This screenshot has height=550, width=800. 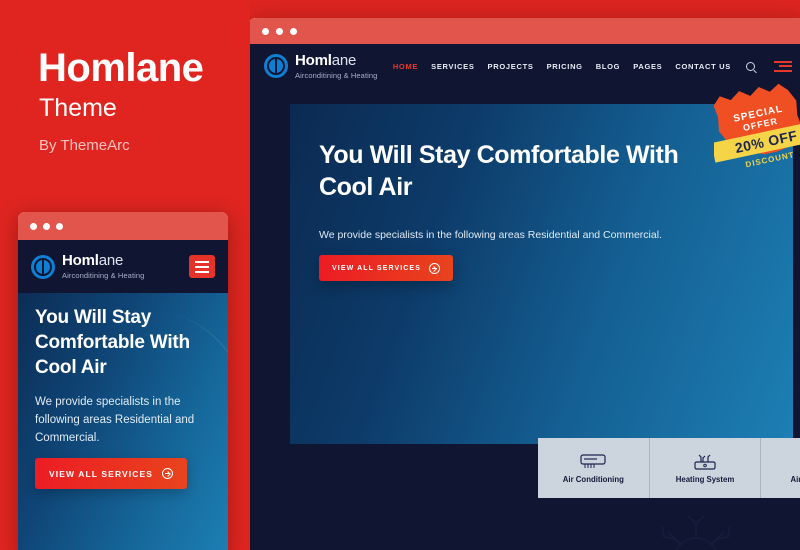 I want to click on feature-label-air-ventilation: Air Ventilation, so click(x=795, y=479).